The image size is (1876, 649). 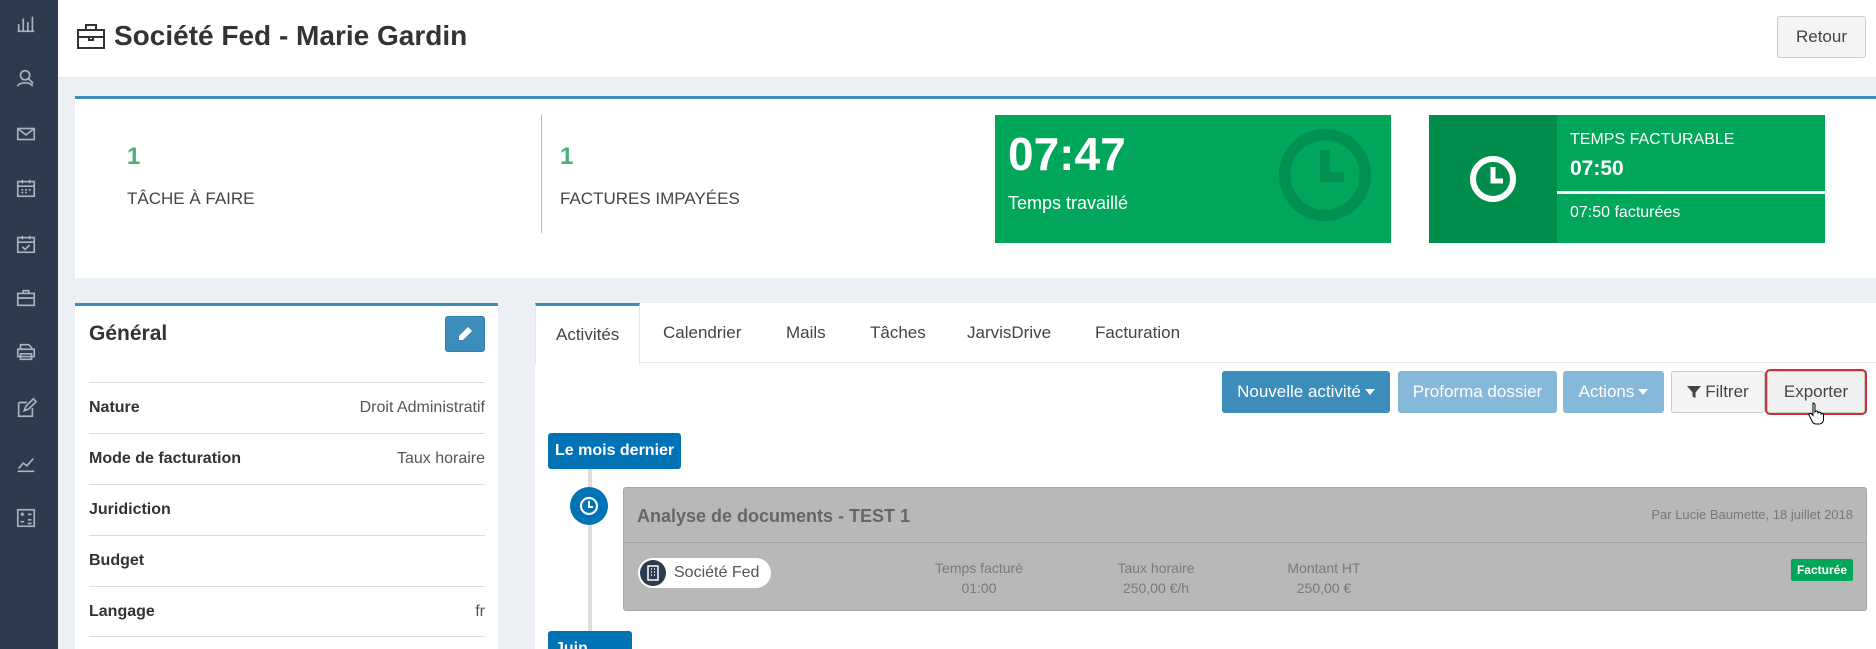 What do you see at coordinates (287, 611) in the screenshot?
I see `general-row: Langage fr` at bounding box center [287, 611].